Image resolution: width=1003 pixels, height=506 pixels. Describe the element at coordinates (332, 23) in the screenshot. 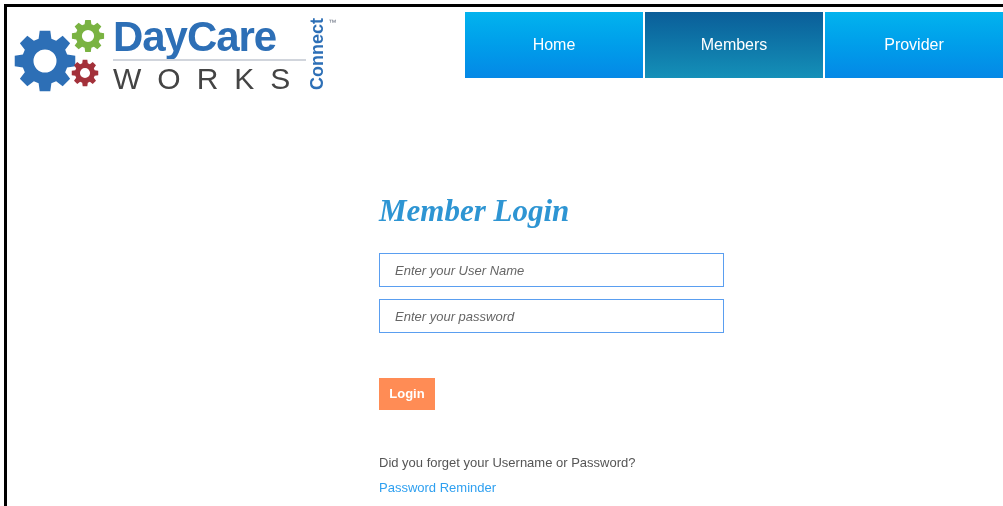

I see `trademark: ™` at that location.